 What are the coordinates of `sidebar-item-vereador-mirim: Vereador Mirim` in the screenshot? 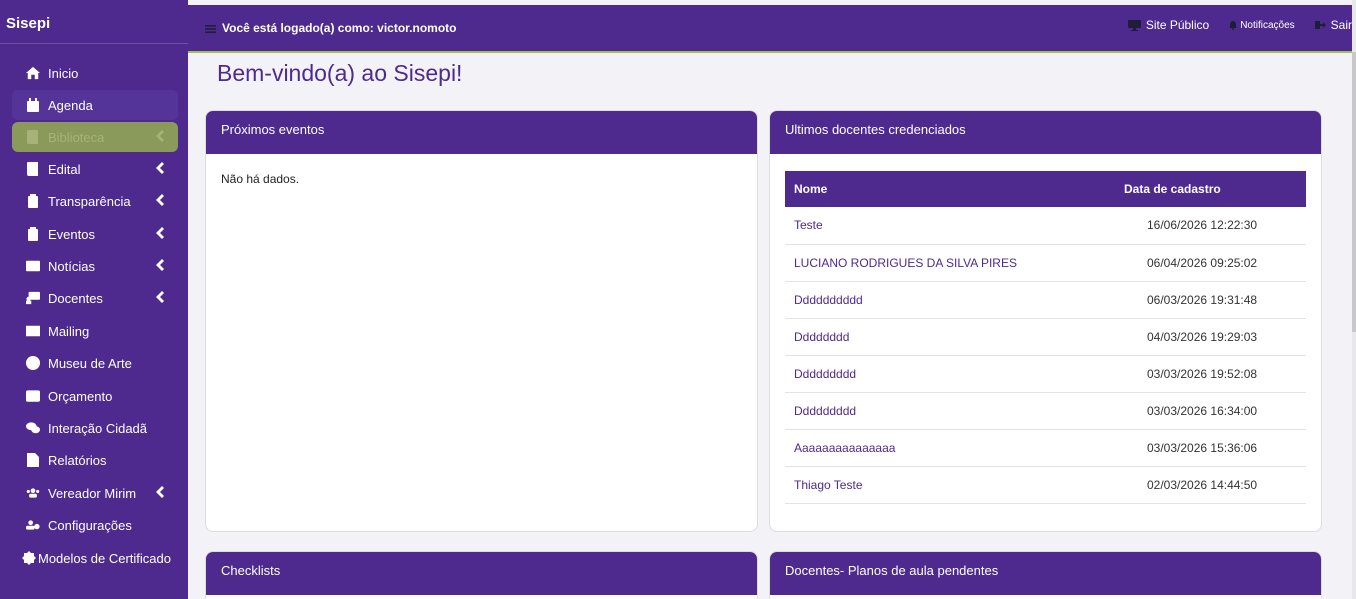 It's located at (95, 493).